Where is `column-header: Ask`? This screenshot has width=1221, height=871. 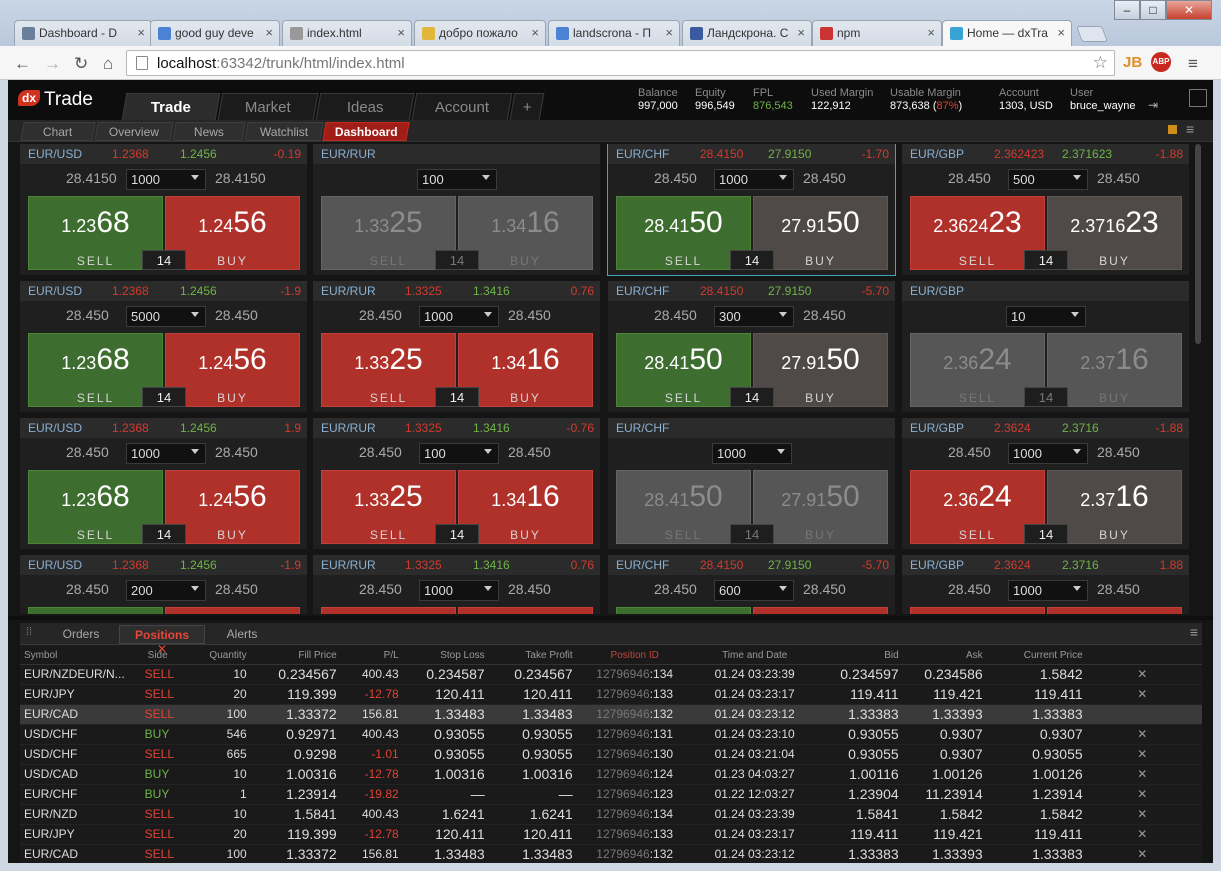 column-header: Ask is located at coordinates (944, 656).